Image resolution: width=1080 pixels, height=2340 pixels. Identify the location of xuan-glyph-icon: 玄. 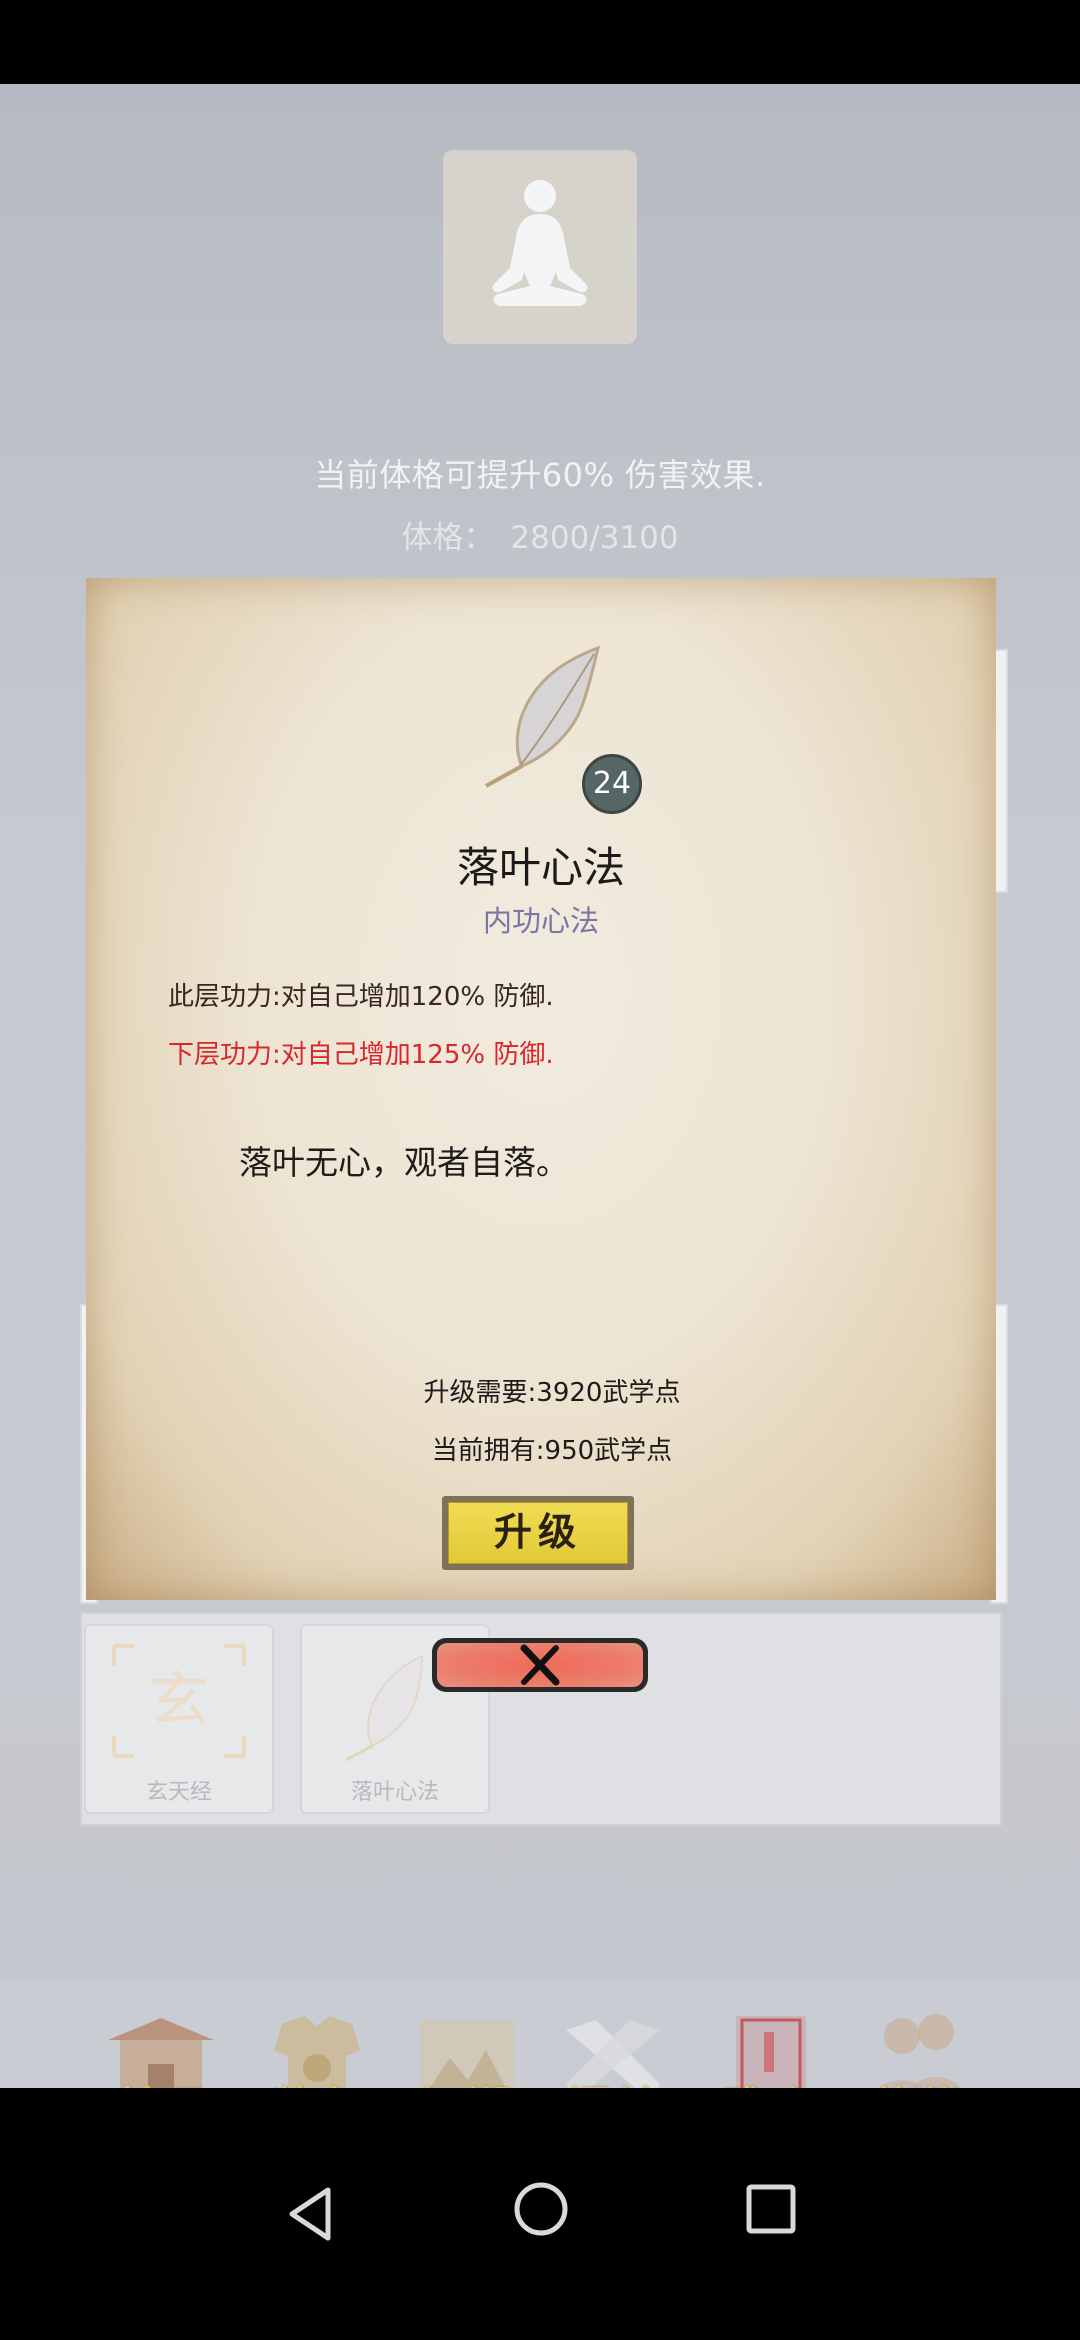
(179, 1701).